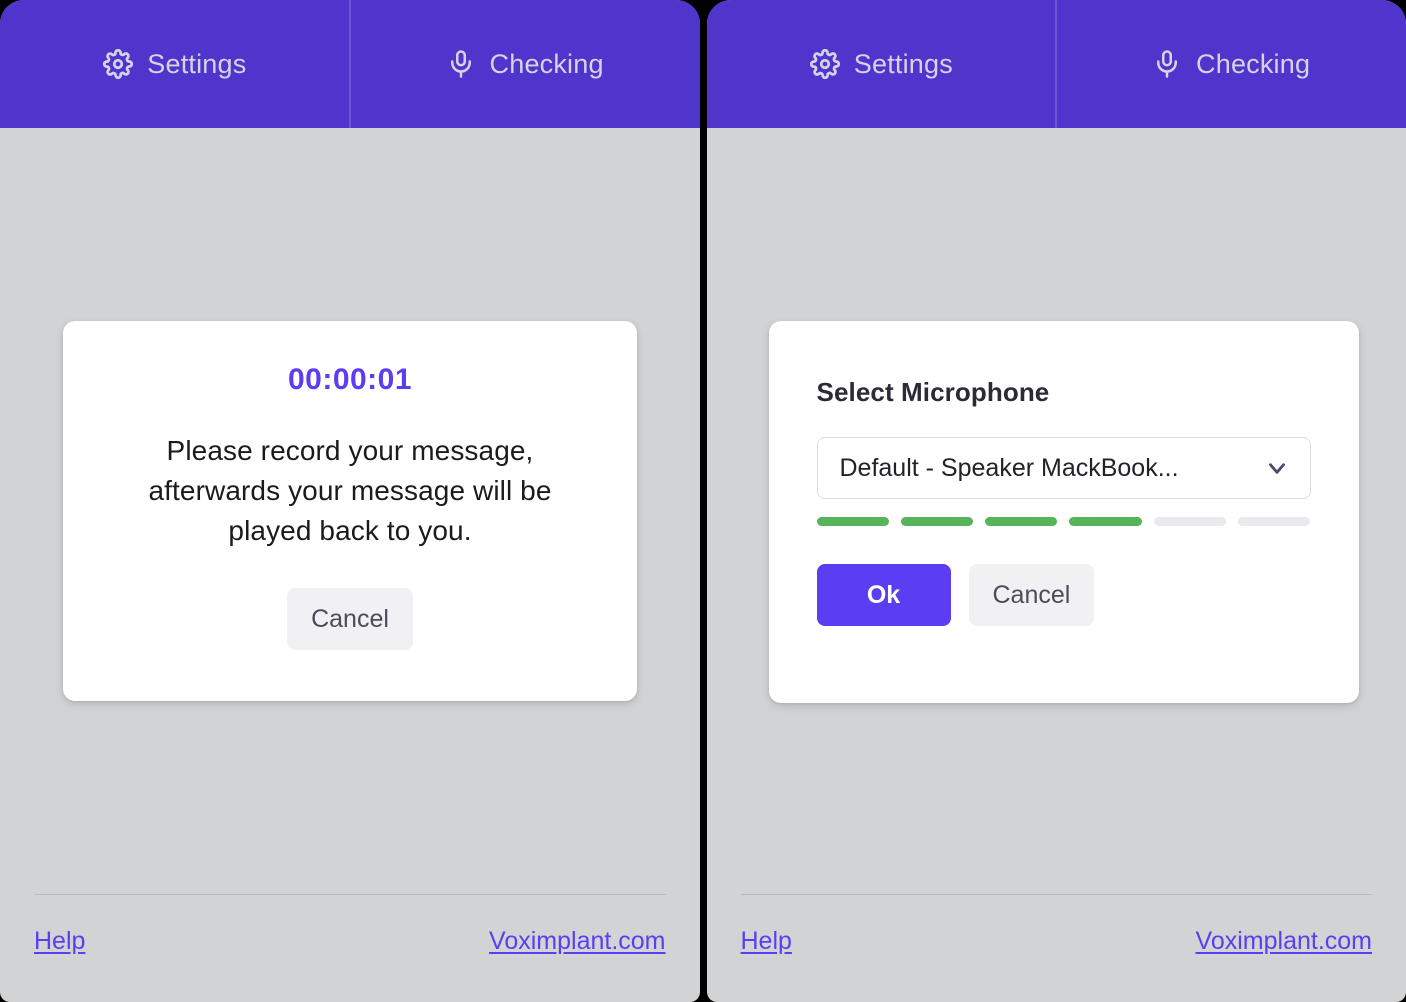 This screenshot has width=1406, height=1002. I want to click on tab-checking-right: Checking, so click(1231, 64).